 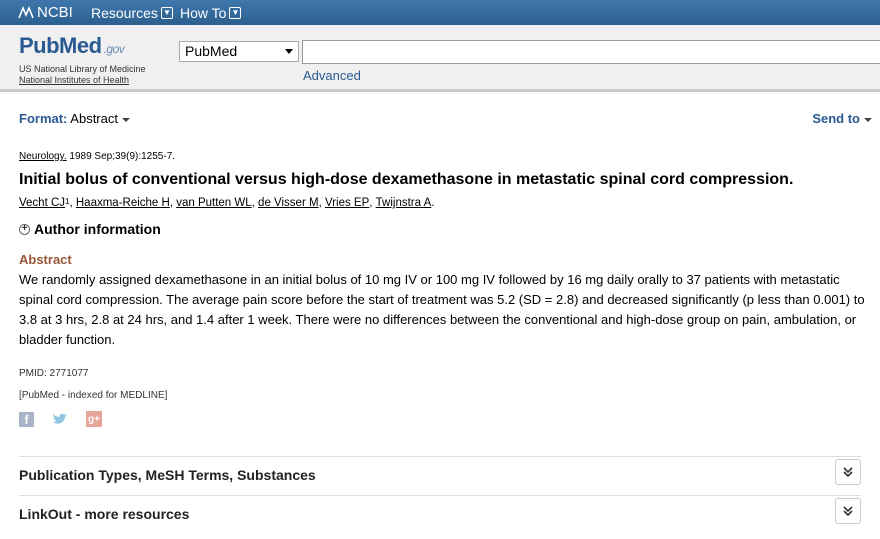 I want to click on facebook-icon: f, so click(x=26, y=419).